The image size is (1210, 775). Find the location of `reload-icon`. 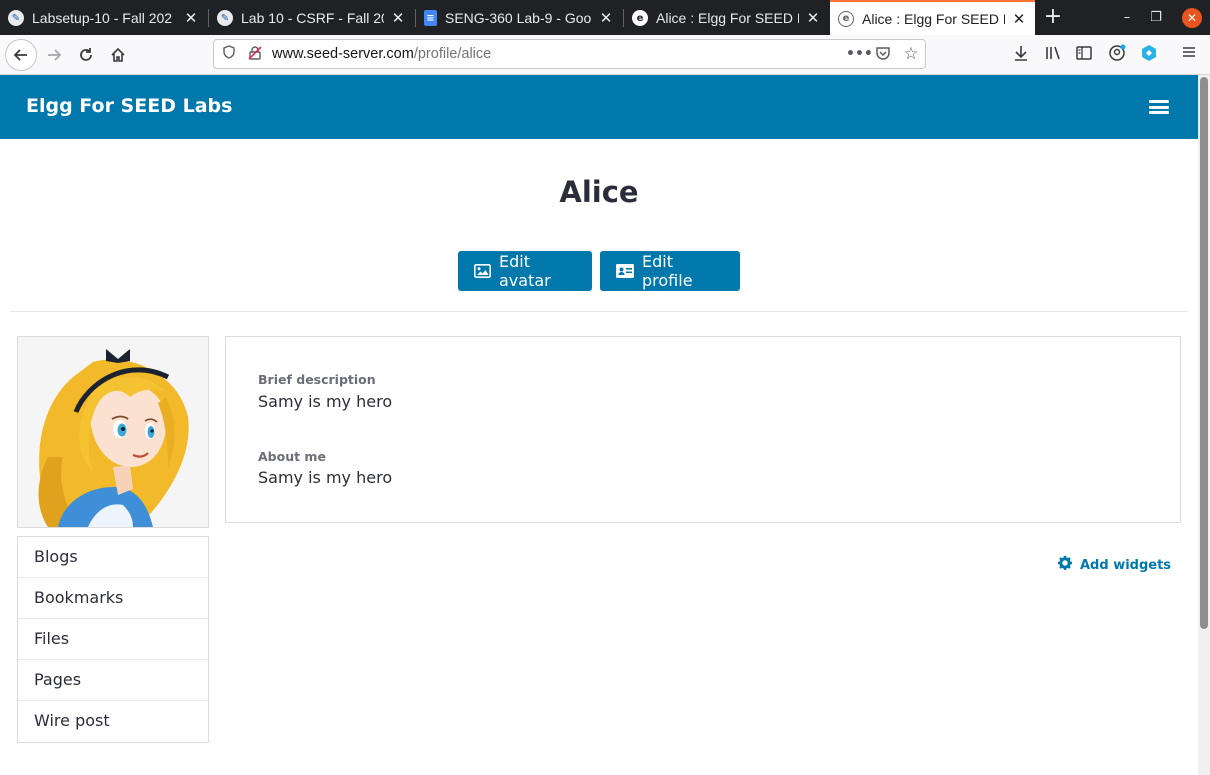

reload-icon is located at coordinates (86, 55).